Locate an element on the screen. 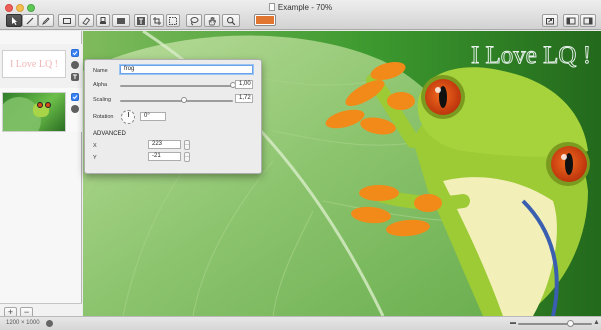 This screenshot has width=601, height=330. rotation-label: Rotation is located at coordinates (103, 117).